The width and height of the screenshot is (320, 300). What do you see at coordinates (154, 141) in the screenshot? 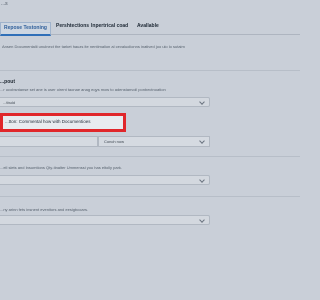
I see `right-select: Conch now` at bounding box center [154, 141].